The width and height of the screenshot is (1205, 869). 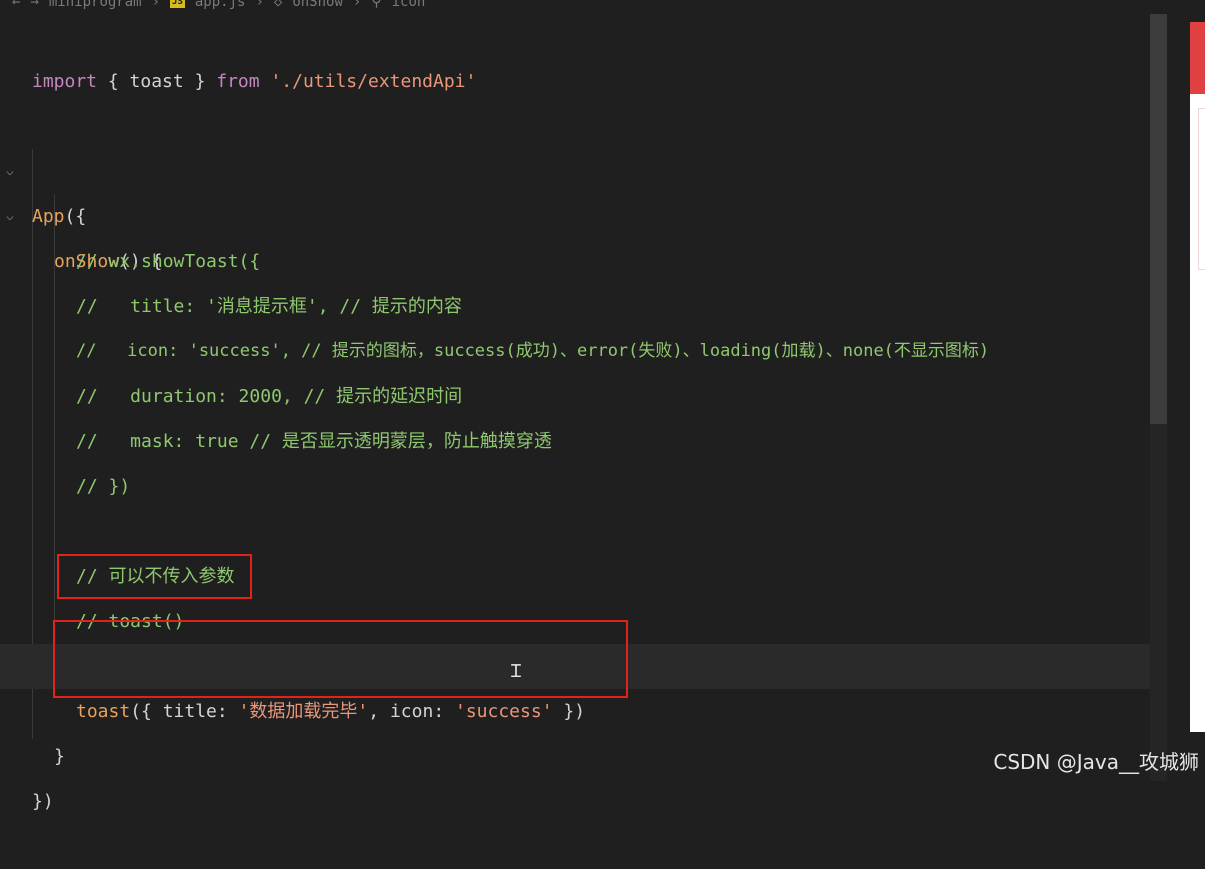 What do you see at coordinates (373, 81) in the screenshot?
I see `string-literal: './utils/extendApi'` at bounding box center [373, 81].